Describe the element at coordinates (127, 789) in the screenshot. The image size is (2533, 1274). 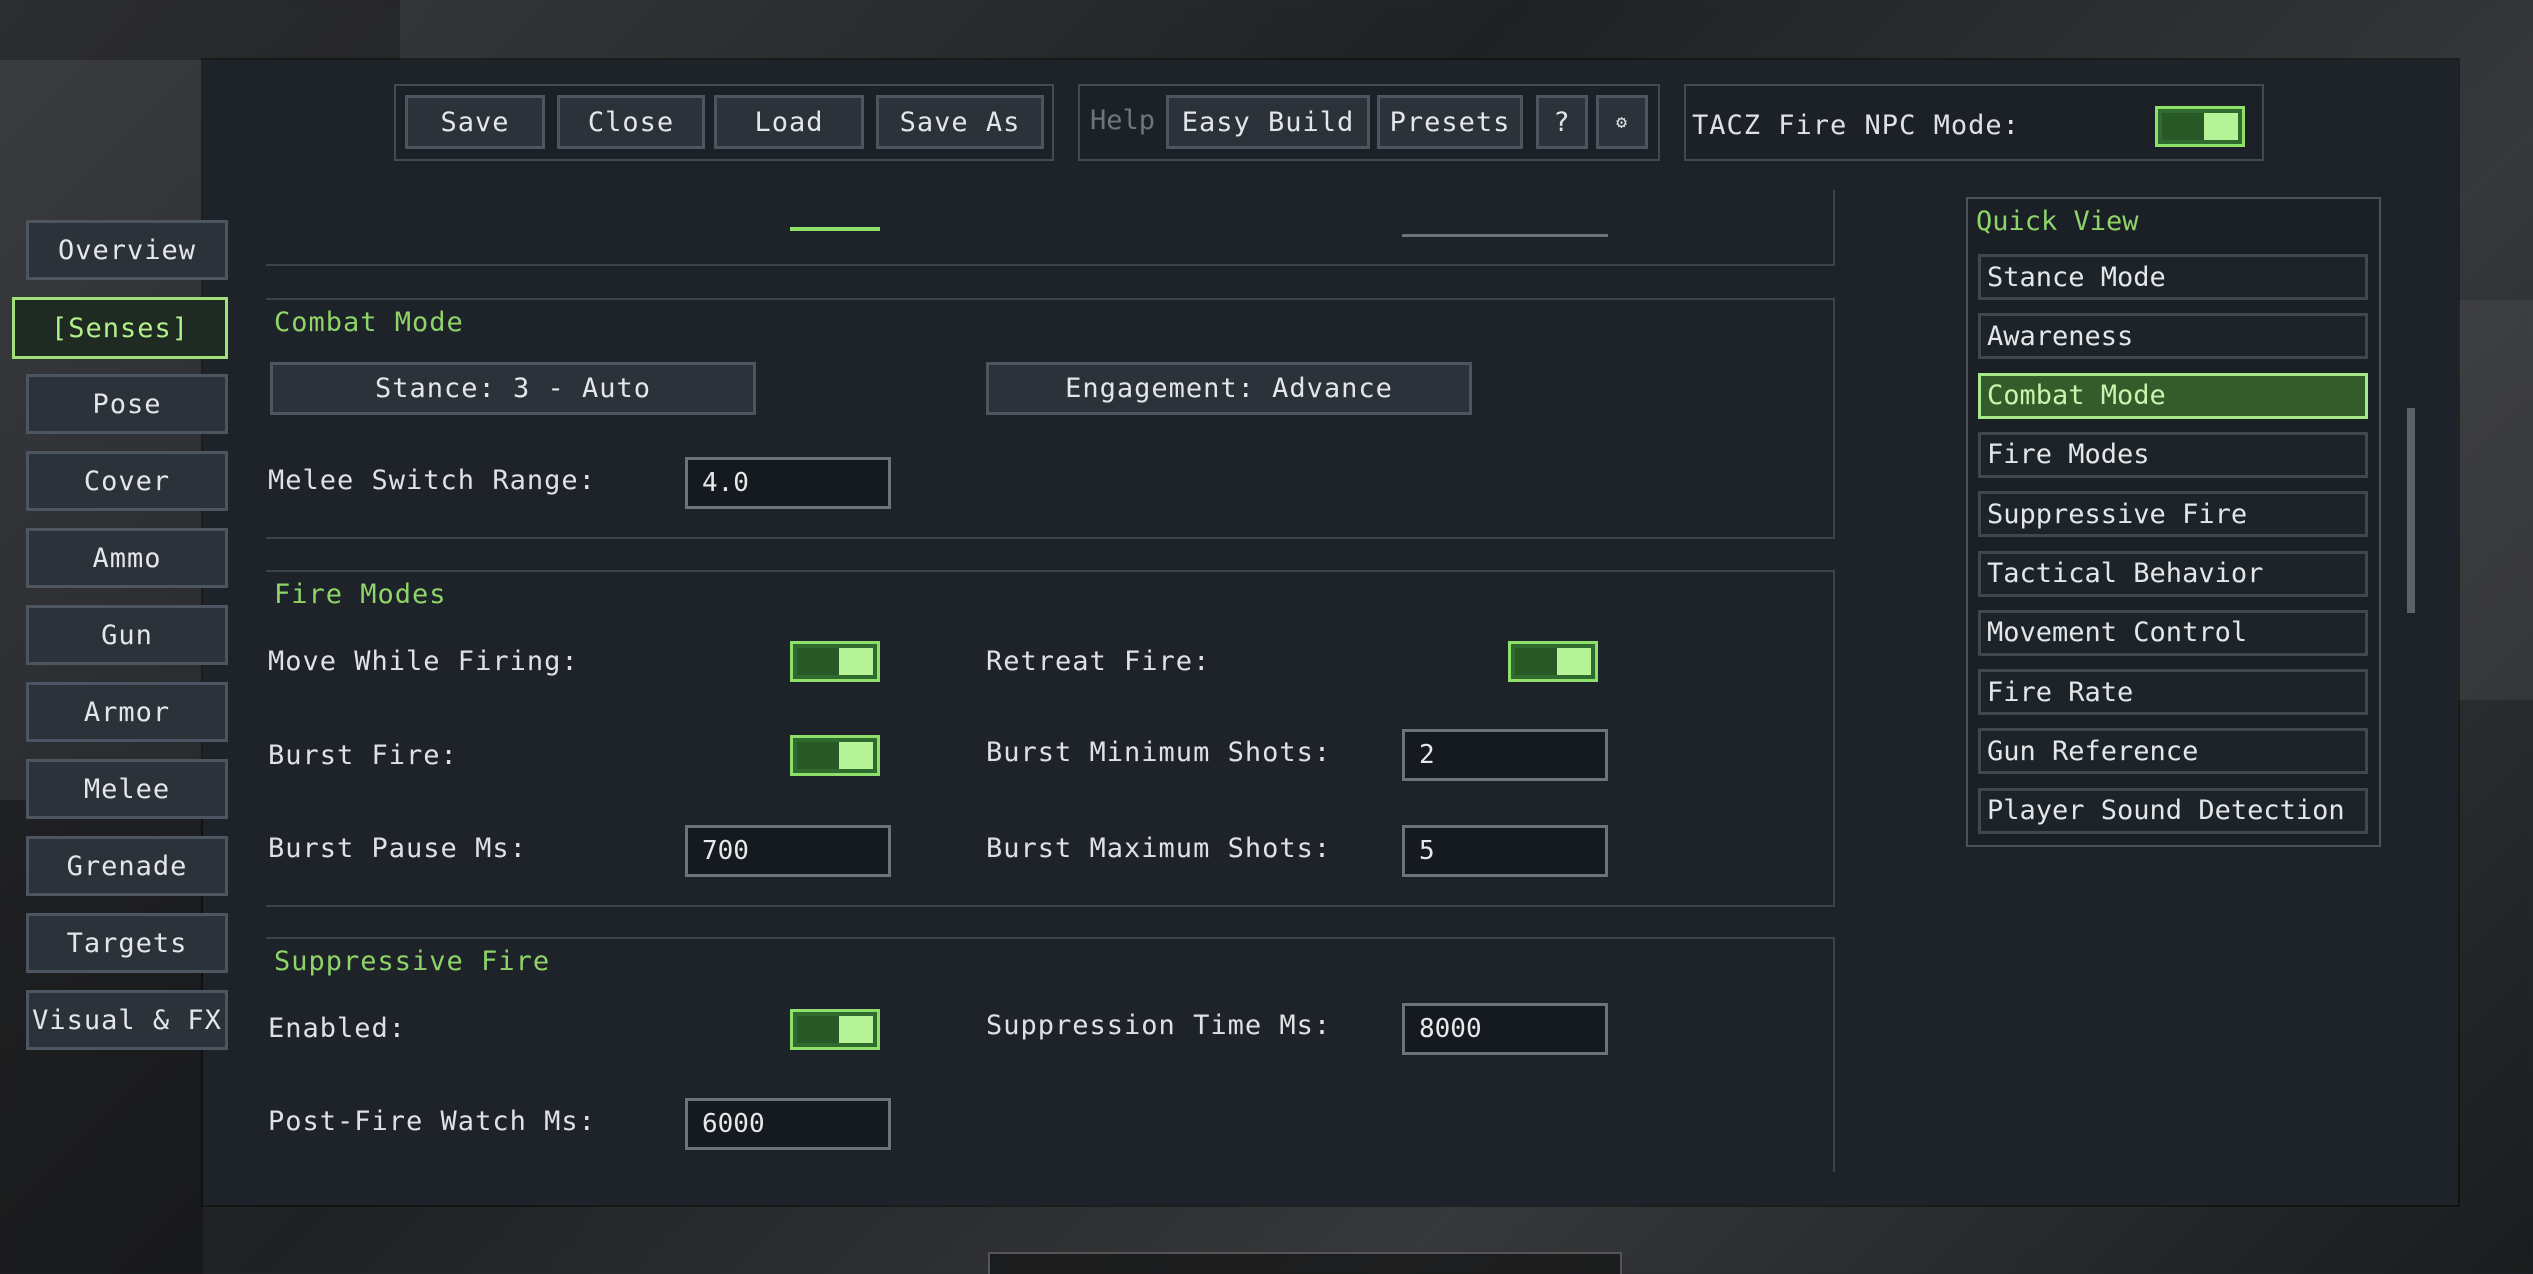
I see `sidebar-item-7: Melee` at that location.